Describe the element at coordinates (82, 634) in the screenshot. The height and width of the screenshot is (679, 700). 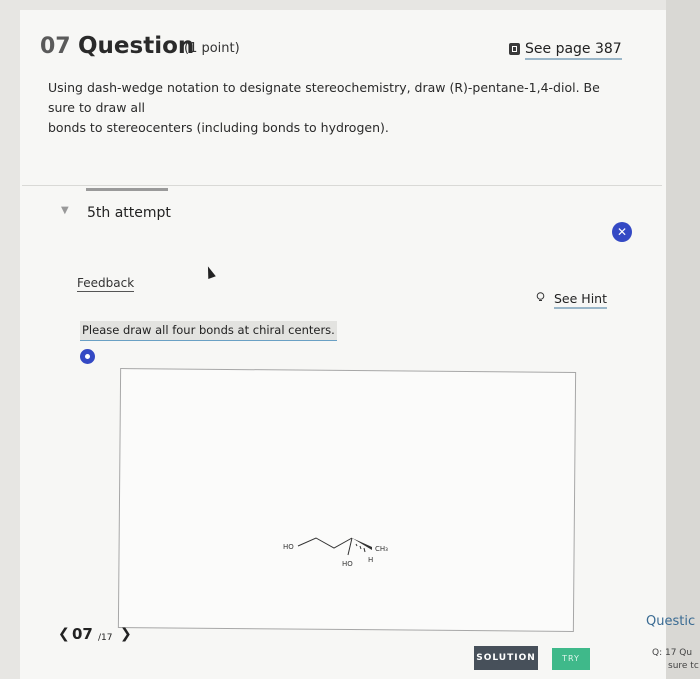
I see `question-counter: 07` at that location.